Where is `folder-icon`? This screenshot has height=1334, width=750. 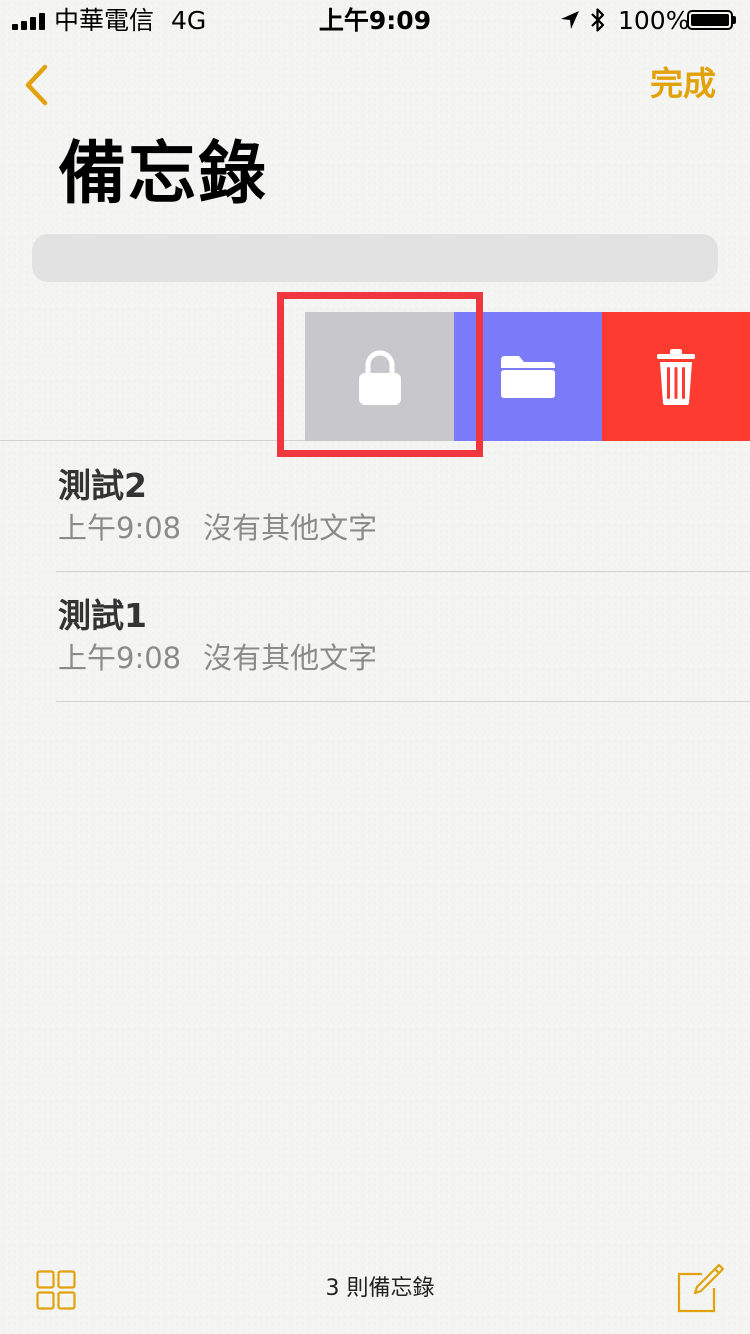 folder-icon is located at coordinates (528, 376).